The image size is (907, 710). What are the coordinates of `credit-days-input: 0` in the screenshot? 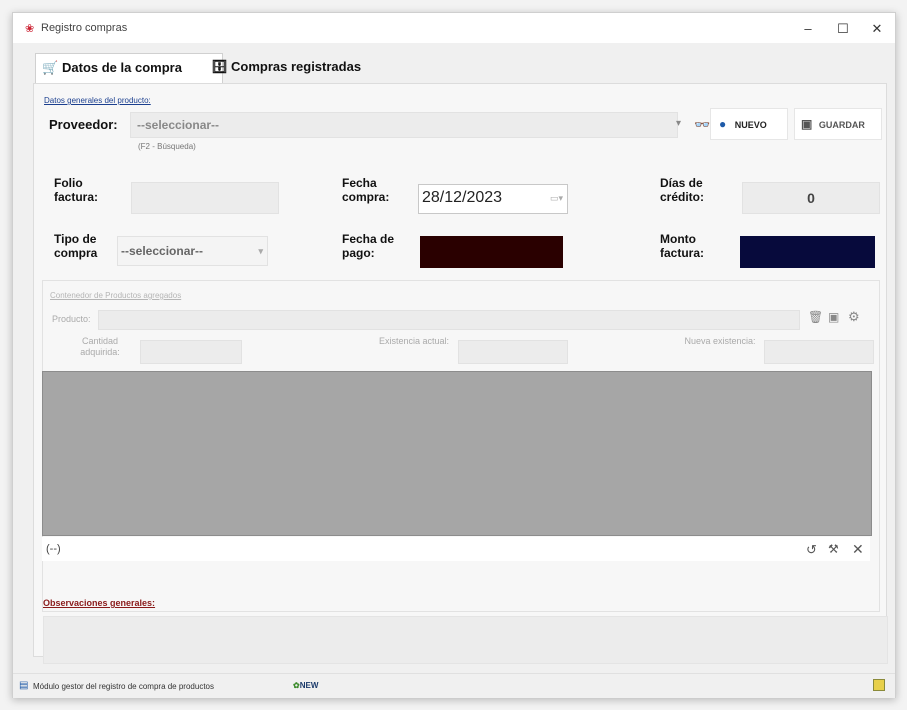 It's located at (811, 198).